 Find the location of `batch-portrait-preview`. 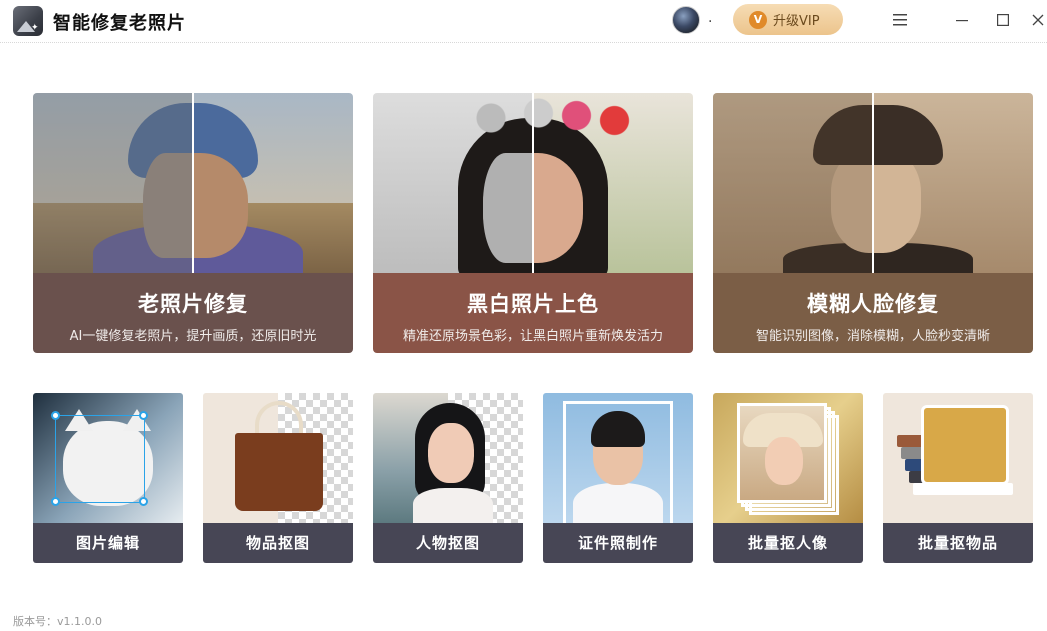

batch-portrait-preview is located at coordinates (788, 458).